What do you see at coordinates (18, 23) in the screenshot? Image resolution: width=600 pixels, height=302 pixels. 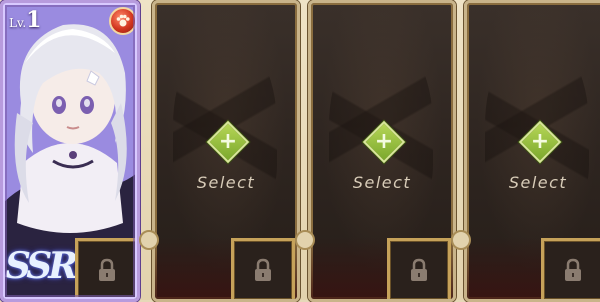 I see `level-prefix: Lv.` at bounding box center [18, 23].